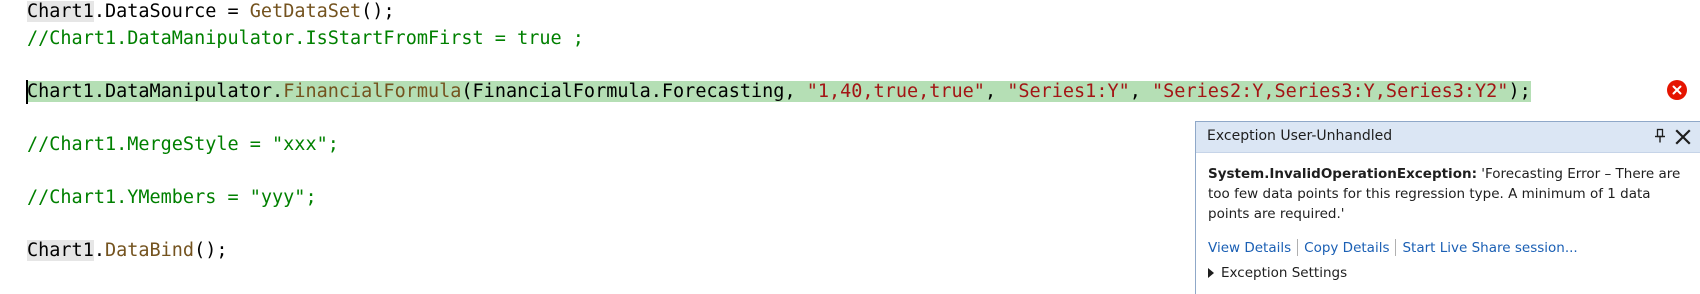 The image size is (1700, 294). I want to click on code-token-close: );, so click(1519, 91).